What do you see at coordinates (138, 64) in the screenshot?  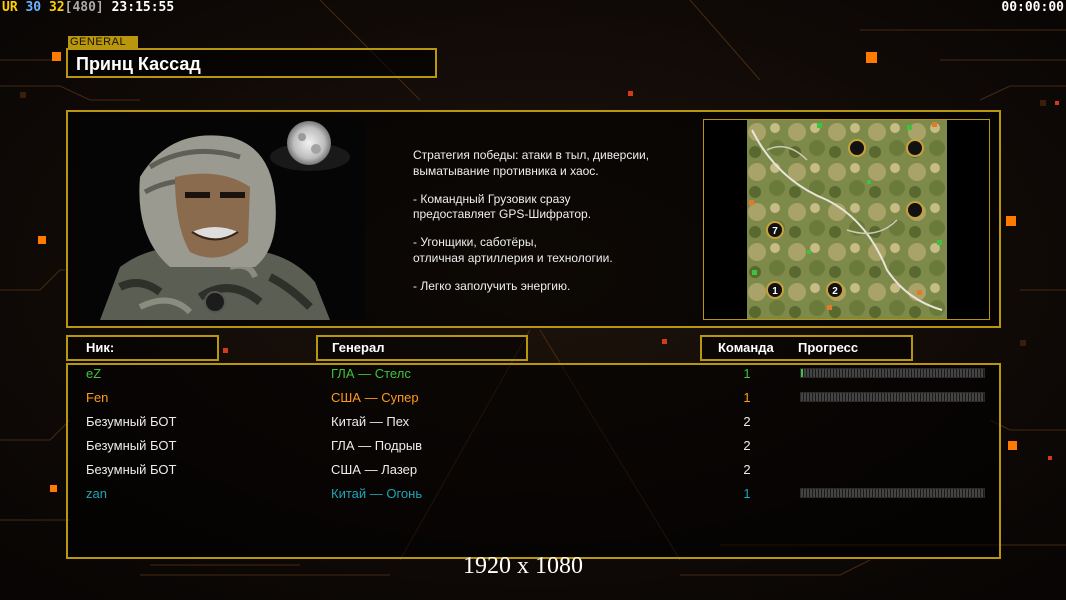 I see `general-name: Принц Кассад` at bounding box center [138, 64].